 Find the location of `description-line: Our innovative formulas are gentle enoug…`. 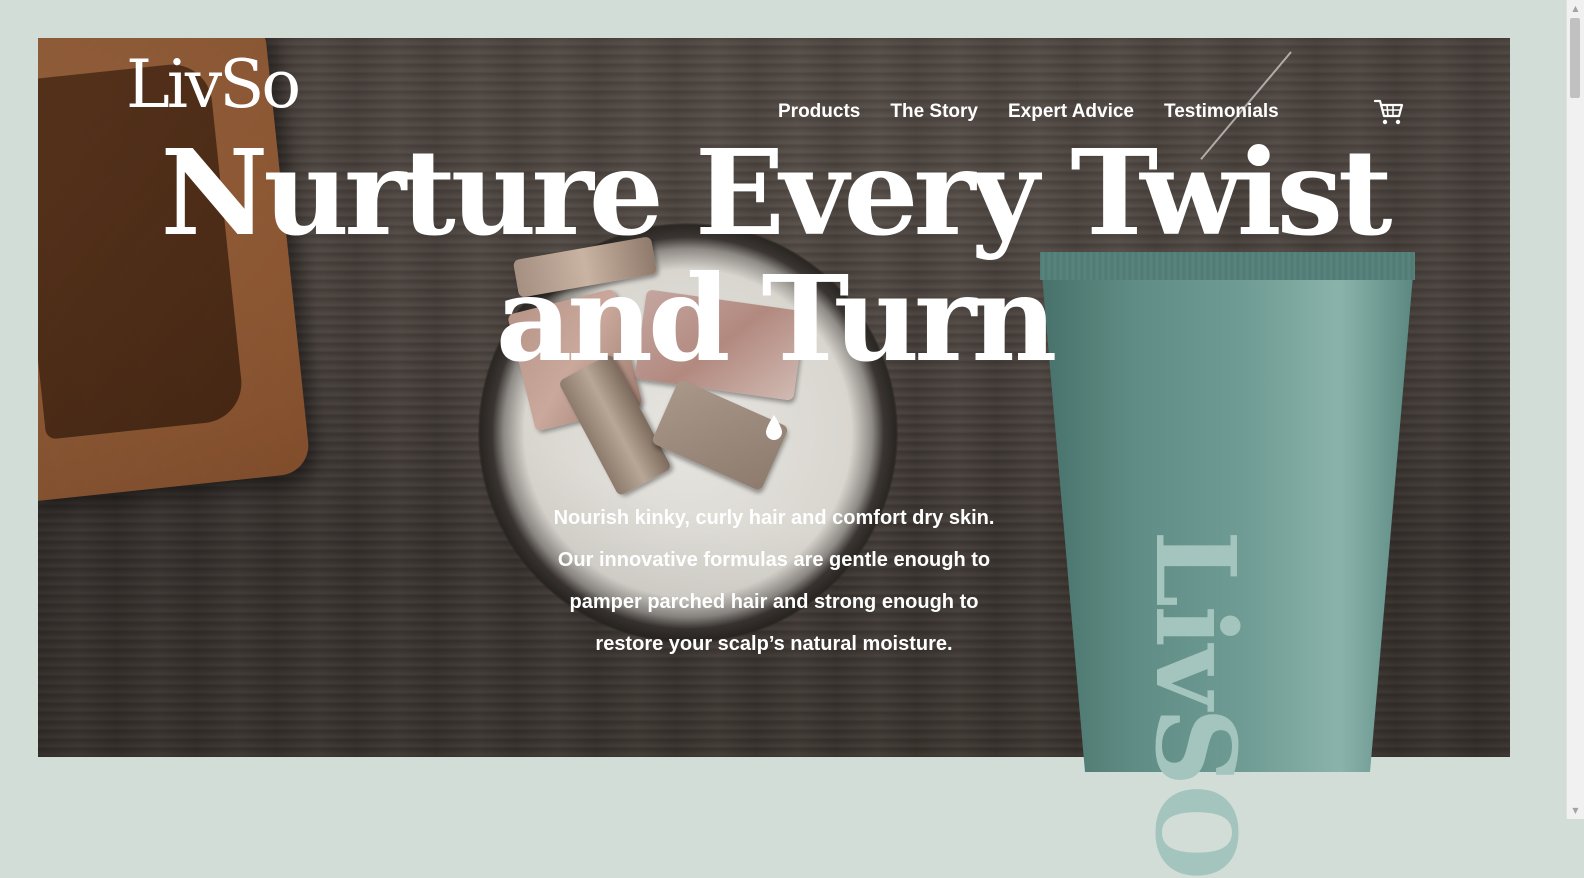

description-line: Our innovative formulas are gentle enoug… is located at coordinates (774, 560).